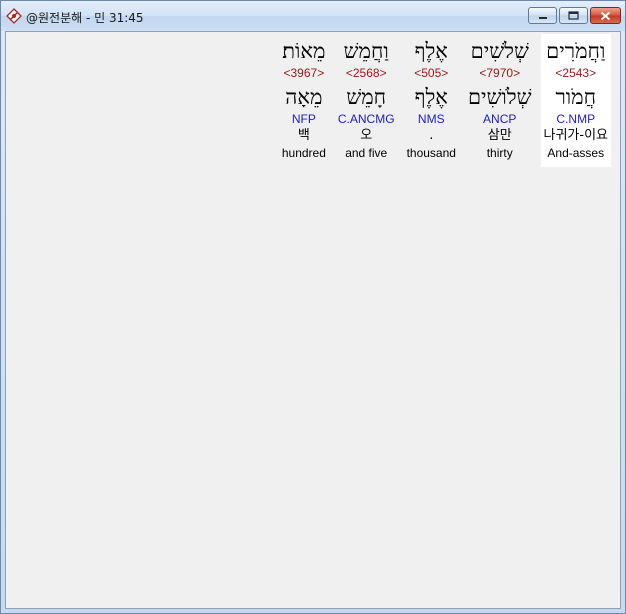  I want to click on hebrew-root: אֶלֶף, so click(431, 97).